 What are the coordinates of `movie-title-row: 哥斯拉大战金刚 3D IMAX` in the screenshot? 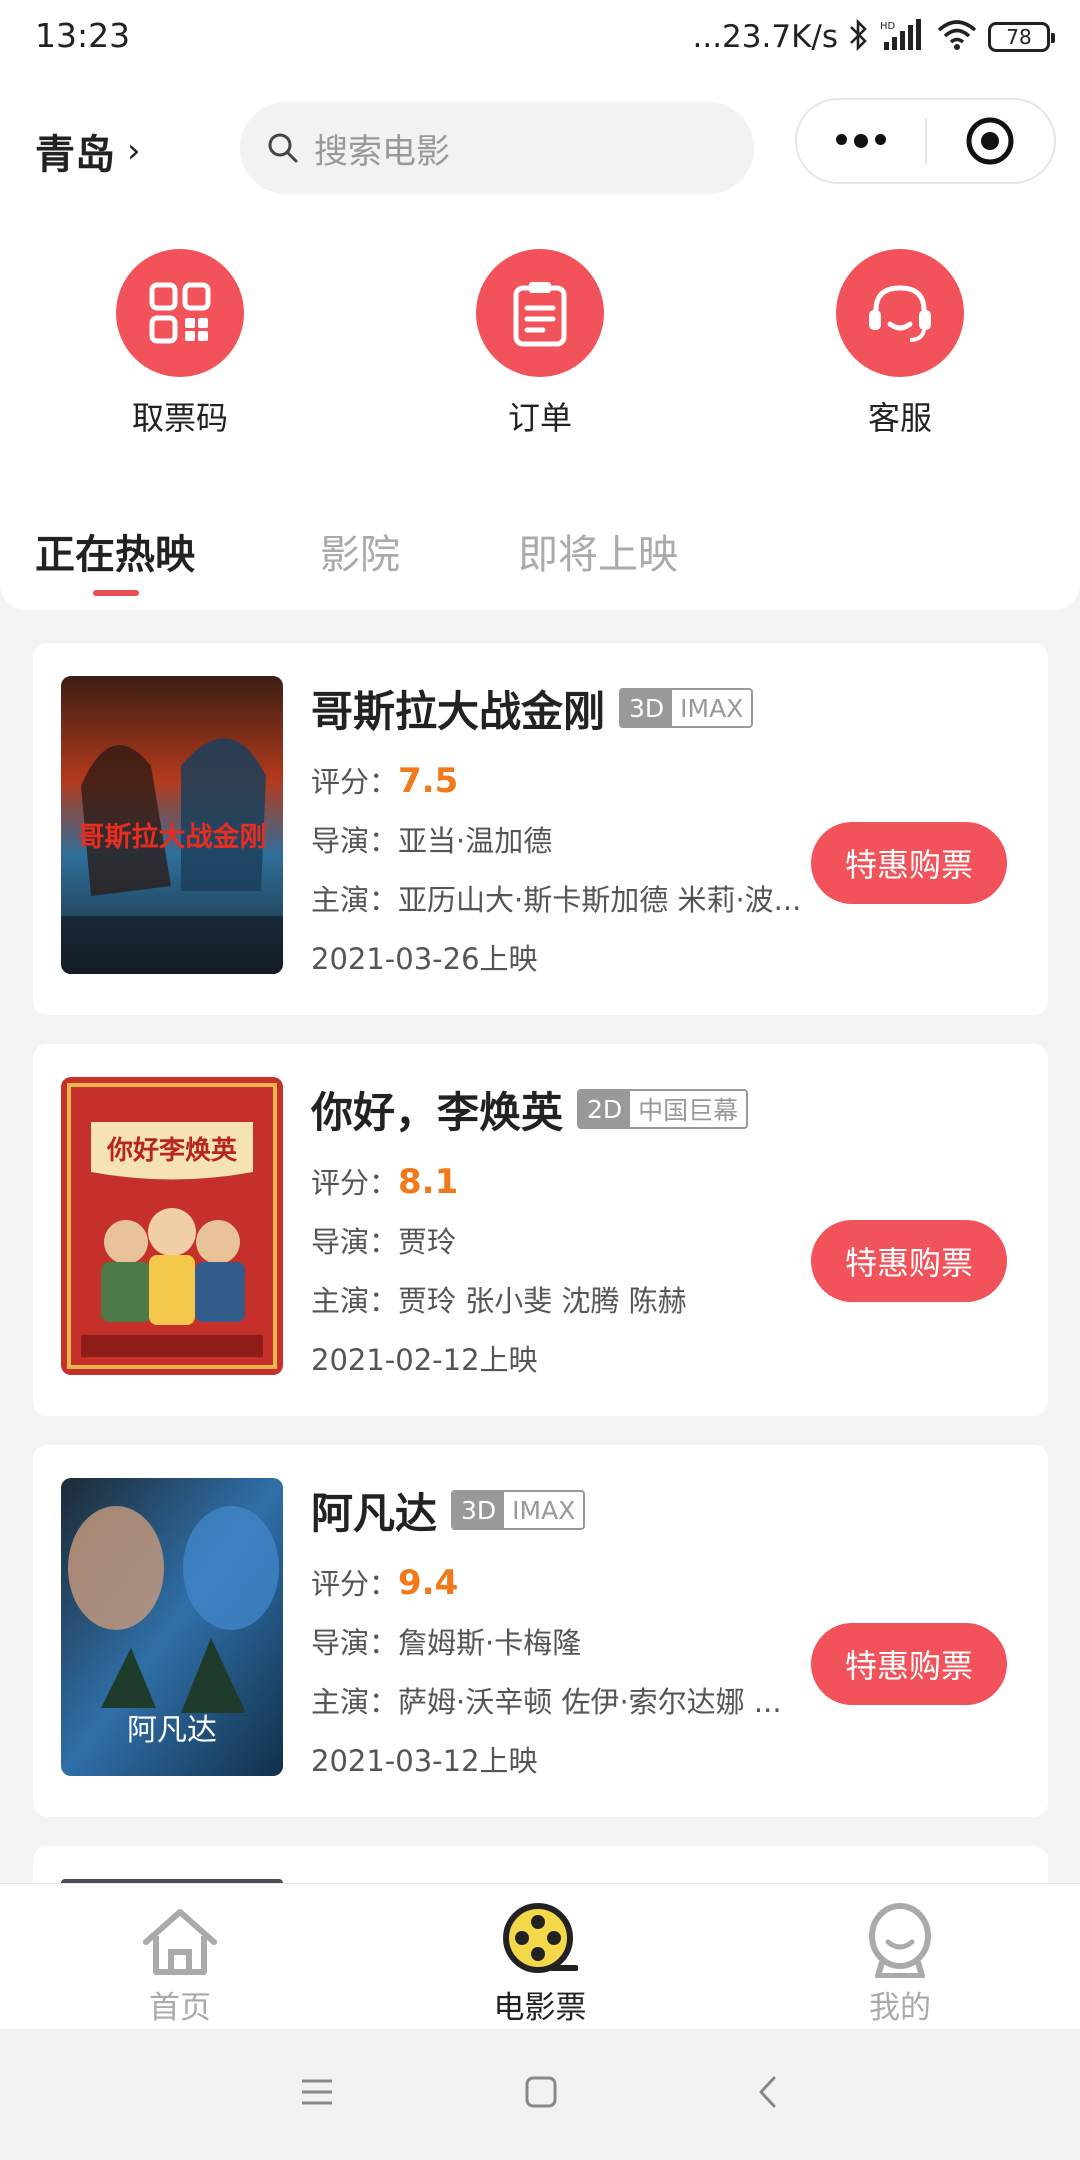 It's located at (532, 708).